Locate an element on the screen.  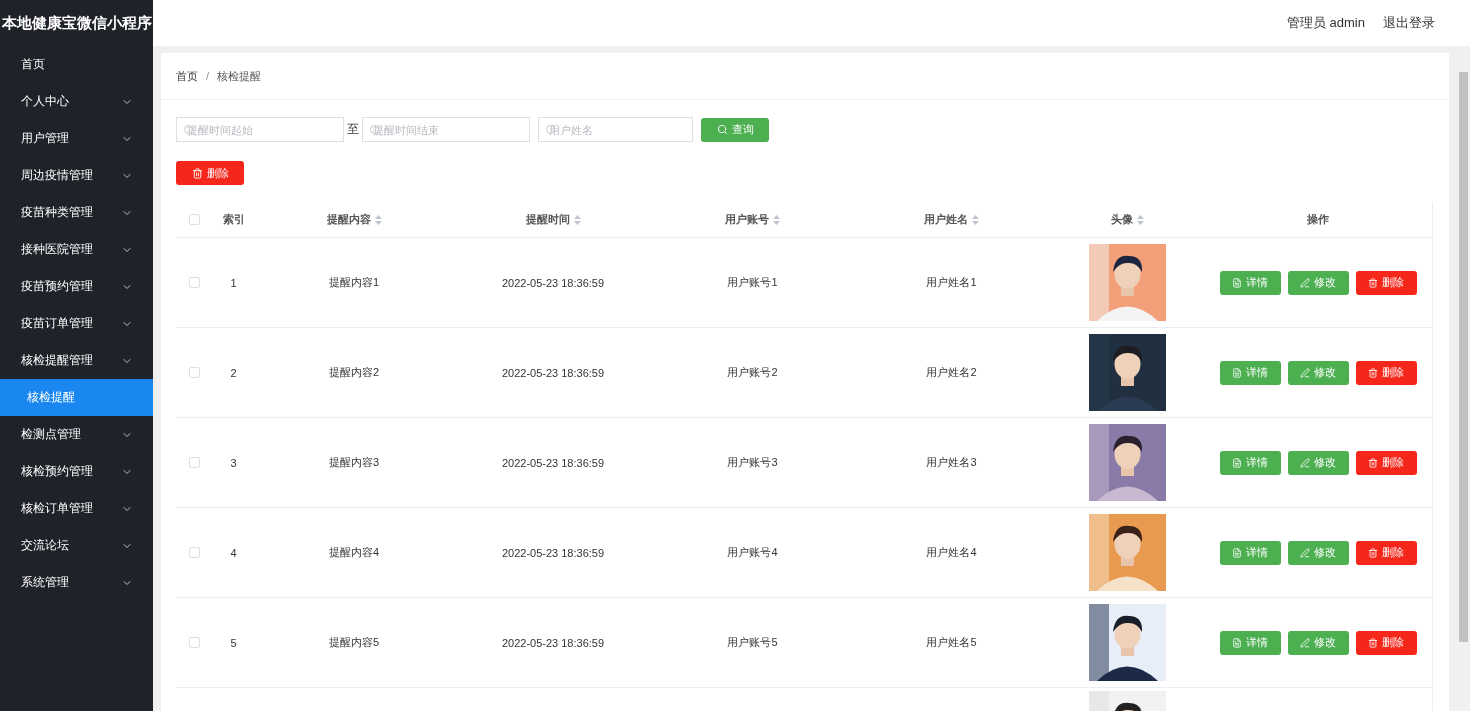
table-cell: 提醒内容1 is located at coordinates (354, 282).